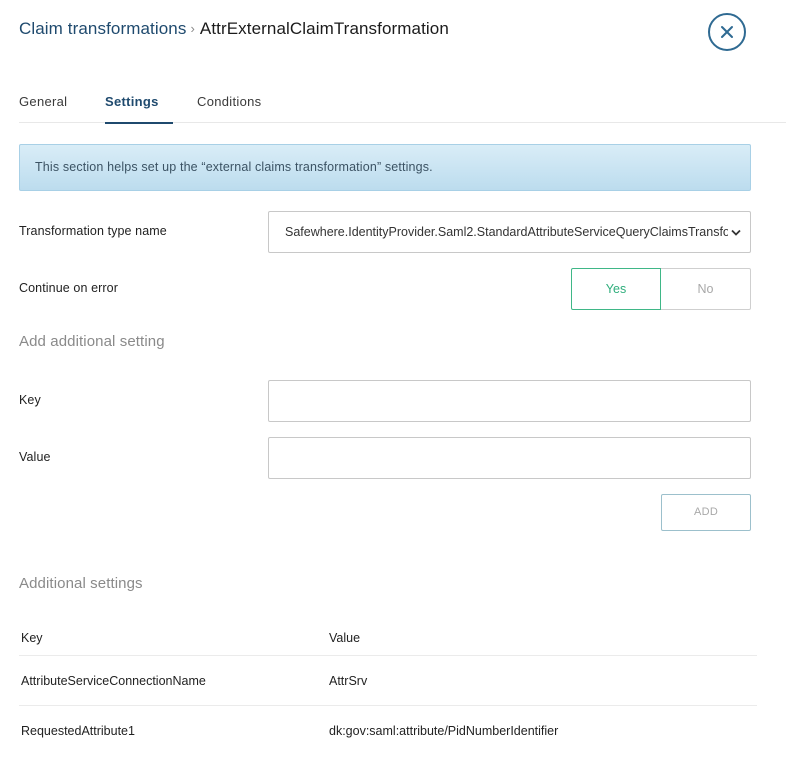 This screenshot has width=786, height=764. I want to click on setting-key: AttributeServiceConnectionName, so click(113, 681).